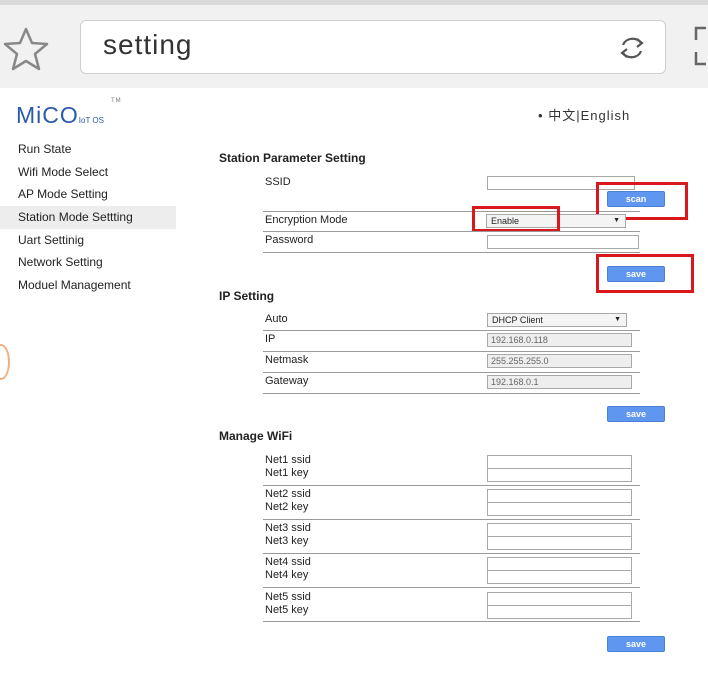  What do you see at coordinates (516, 219) in the screenshot?
I see `highlight-encryption-box` at bounding box center [516, 219].